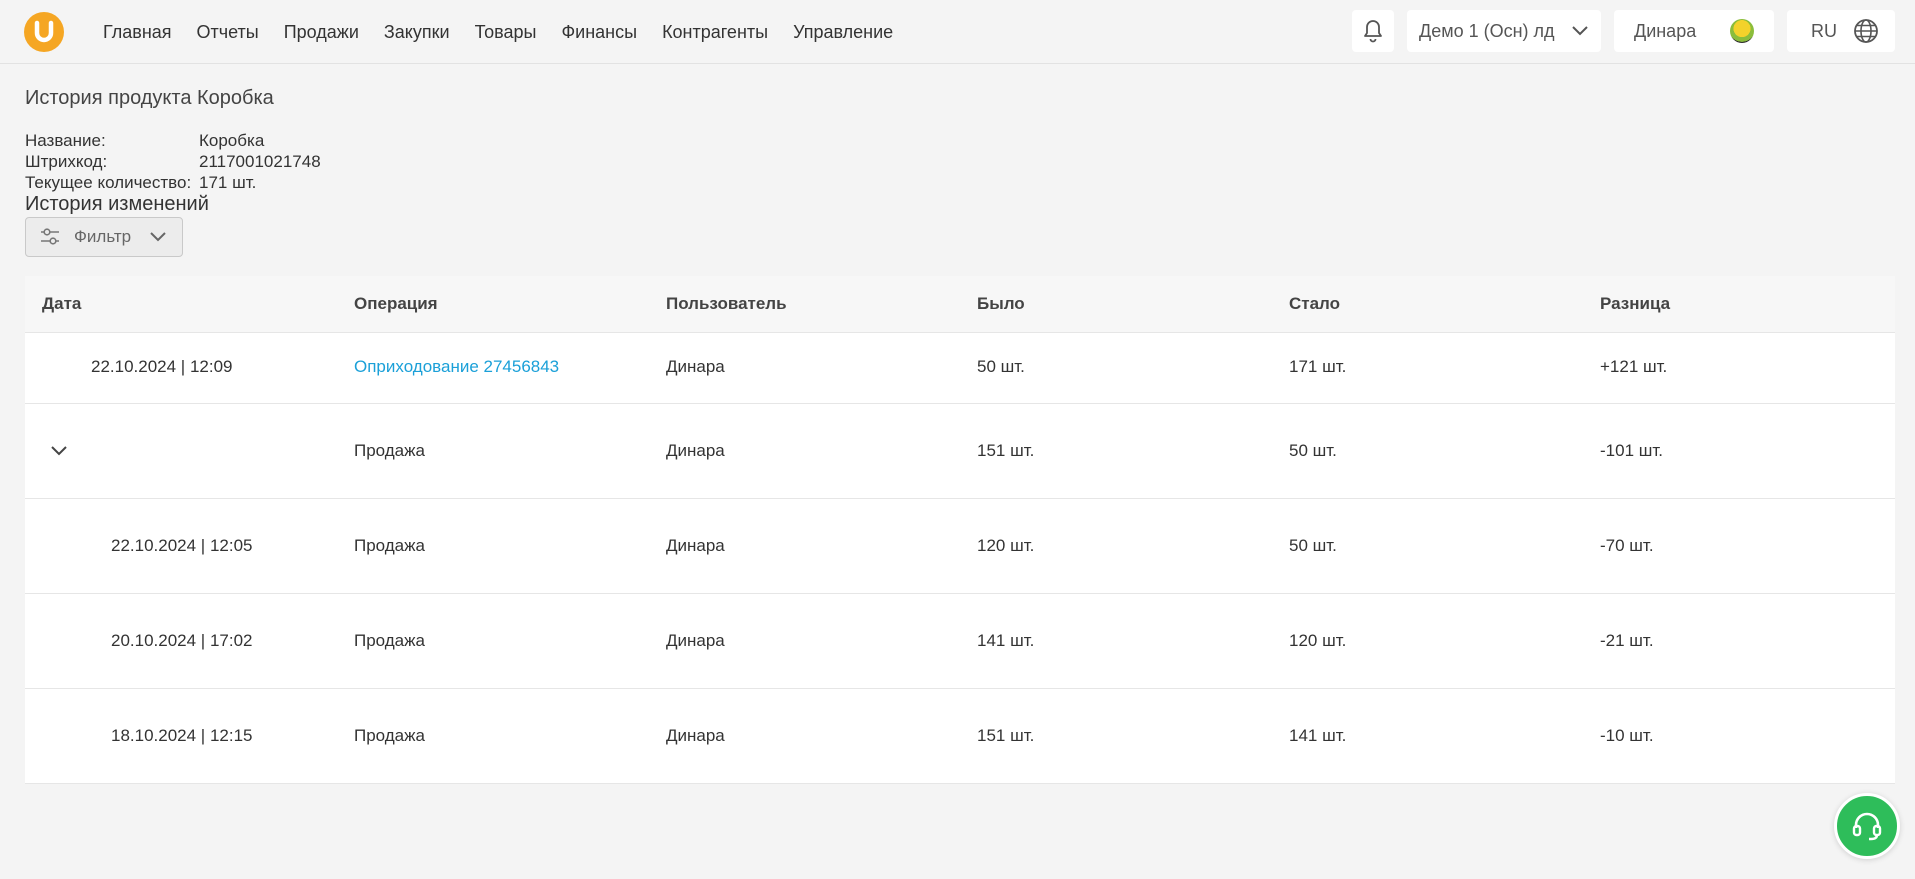 The height and width of the screenshot is (879, 1915). Describe the element at coordinates (1627, 735) in the screenshot. I see `row-diff: -10 шт.` at that location.